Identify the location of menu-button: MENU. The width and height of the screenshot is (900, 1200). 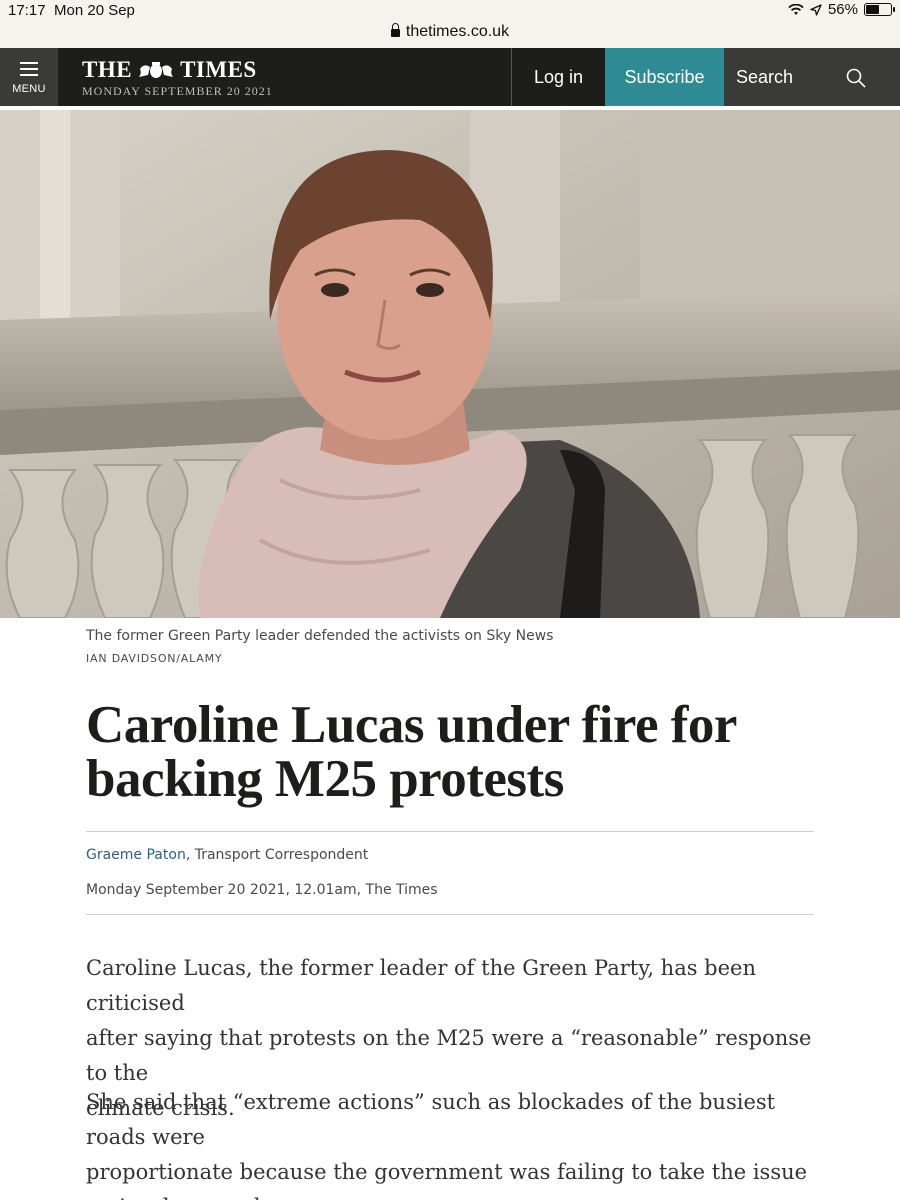
(29, 77).